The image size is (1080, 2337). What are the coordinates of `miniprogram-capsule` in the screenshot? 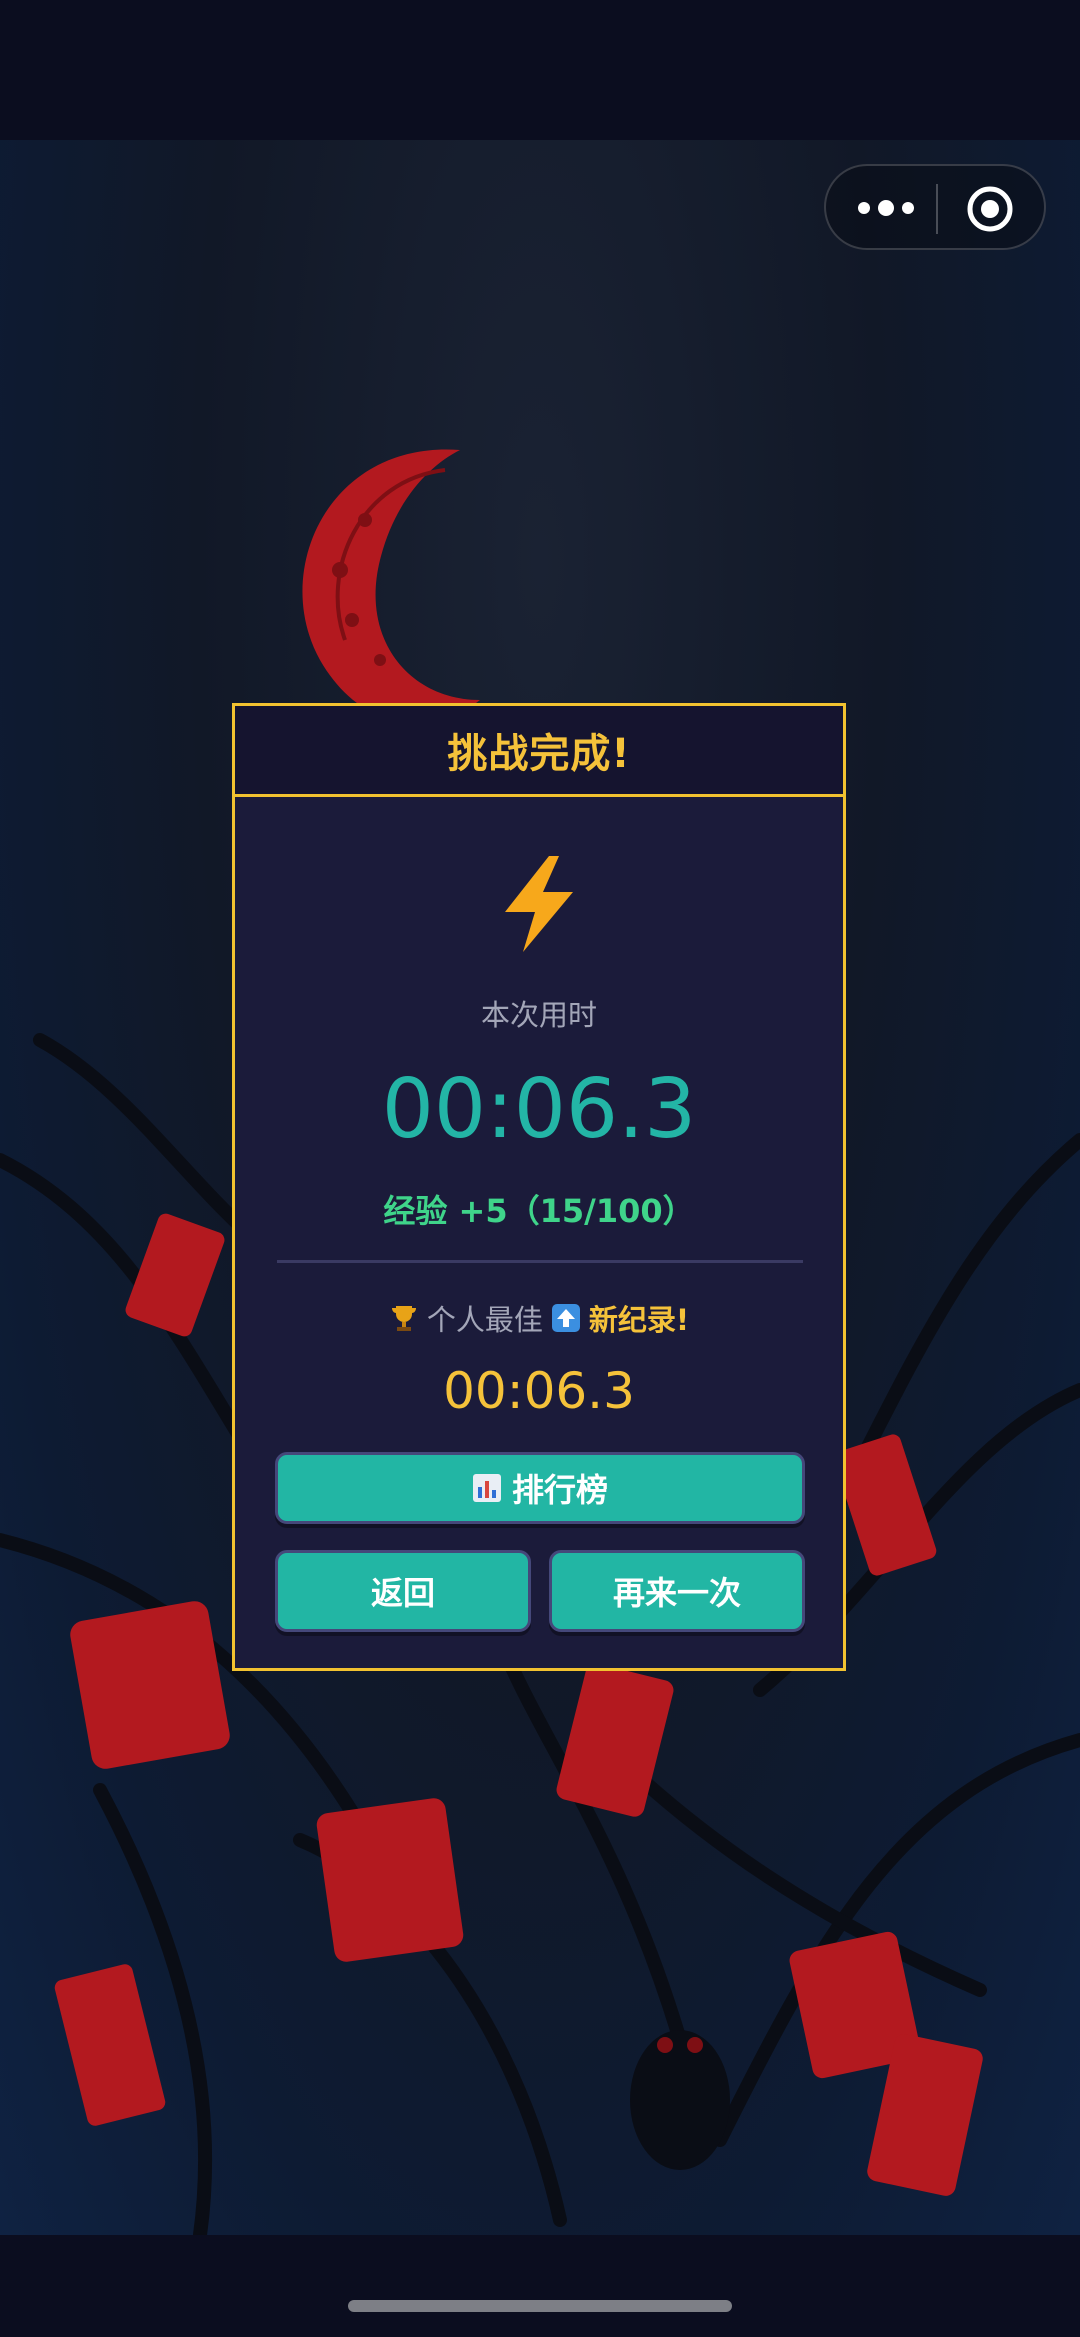 It's located at (935, 207).